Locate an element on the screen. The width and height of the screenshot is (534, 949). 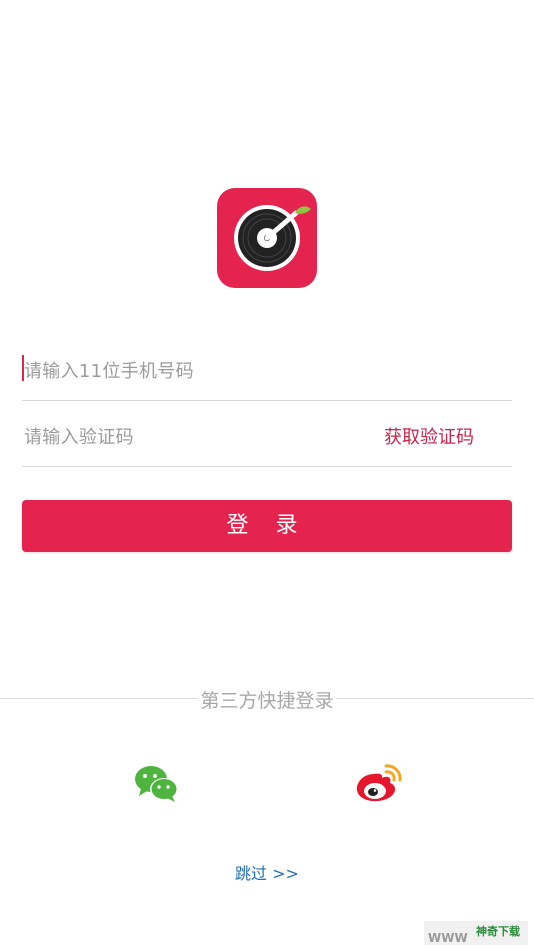
login-button: 登 录 is located at coordinates (267, 526).